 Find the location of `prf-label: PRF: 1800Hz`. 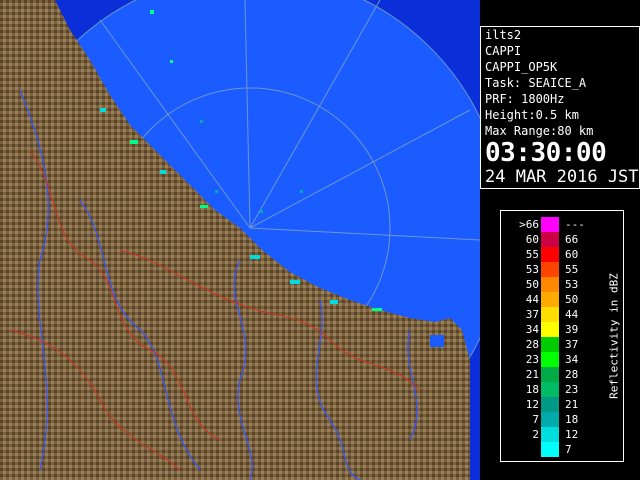

prf-label: PRF: 1800Hz is located at coordinates (525, 99).